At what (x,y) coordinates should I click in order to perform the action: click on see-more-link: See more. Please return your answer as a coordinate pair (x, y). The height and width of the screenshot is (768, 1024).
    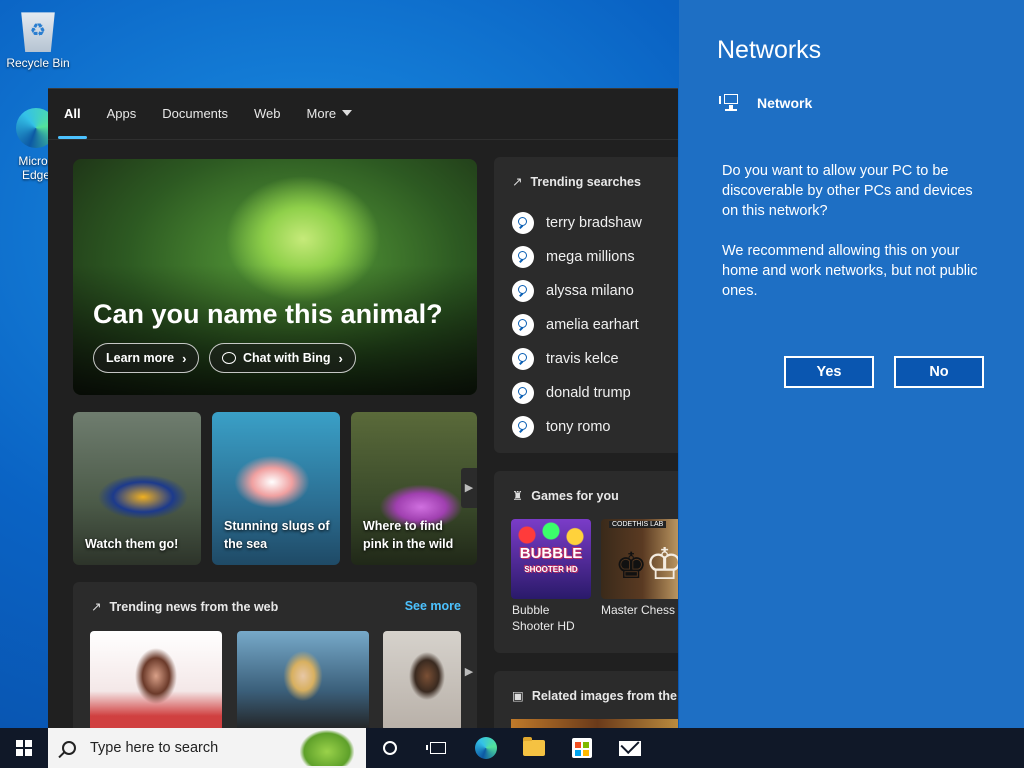
    Looking at the image, I should click on (433, 606).